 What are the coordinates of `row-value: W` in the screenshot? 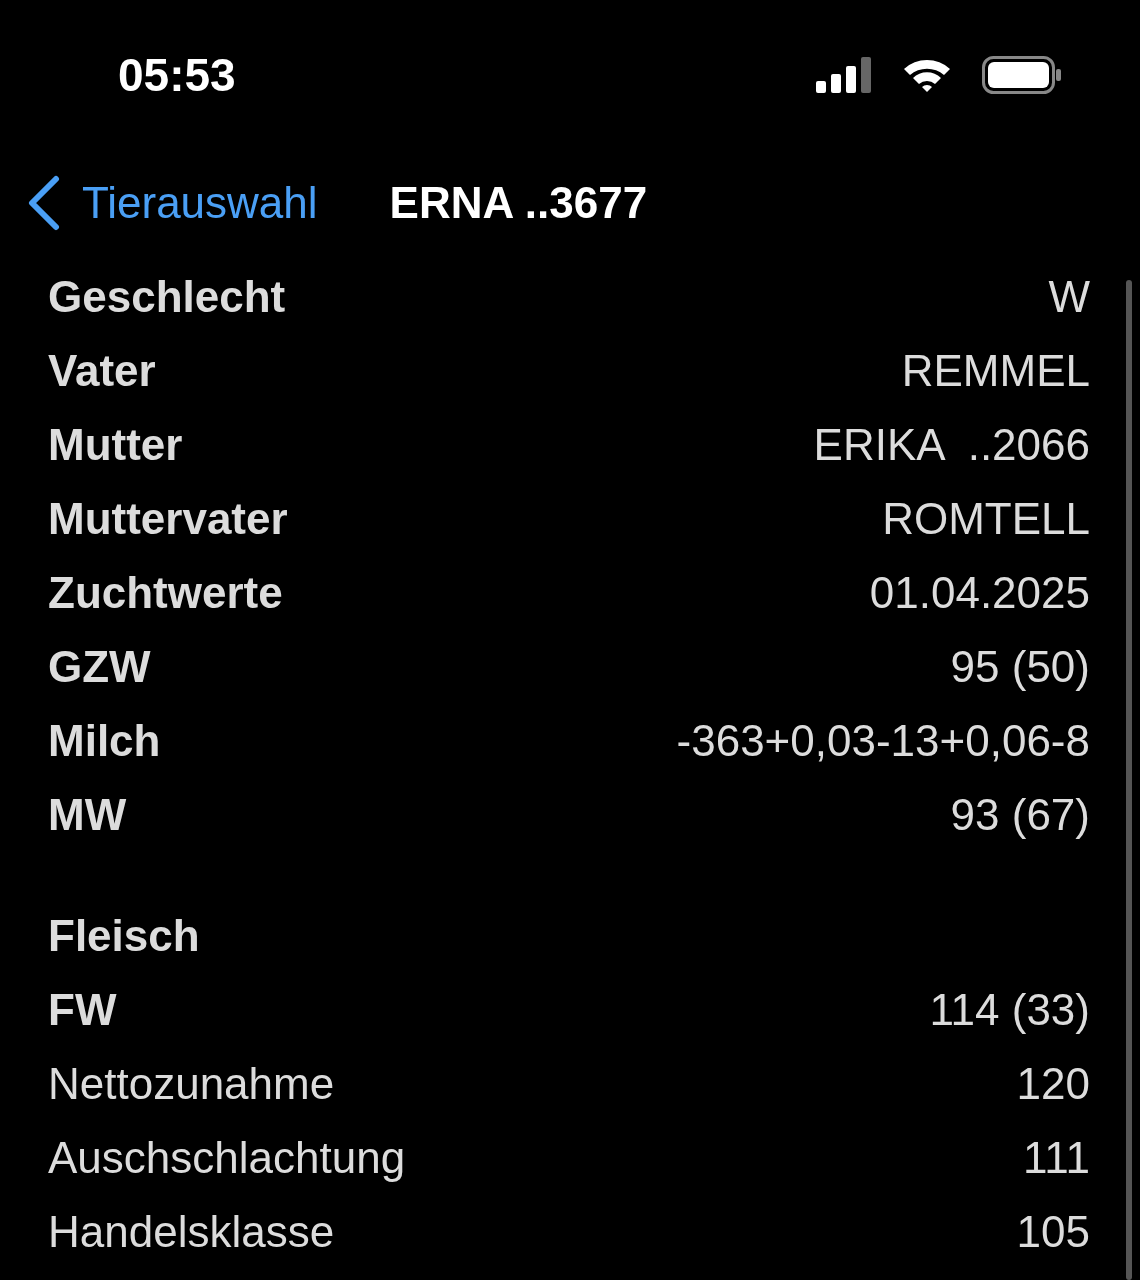 It's located at (1069, 297).